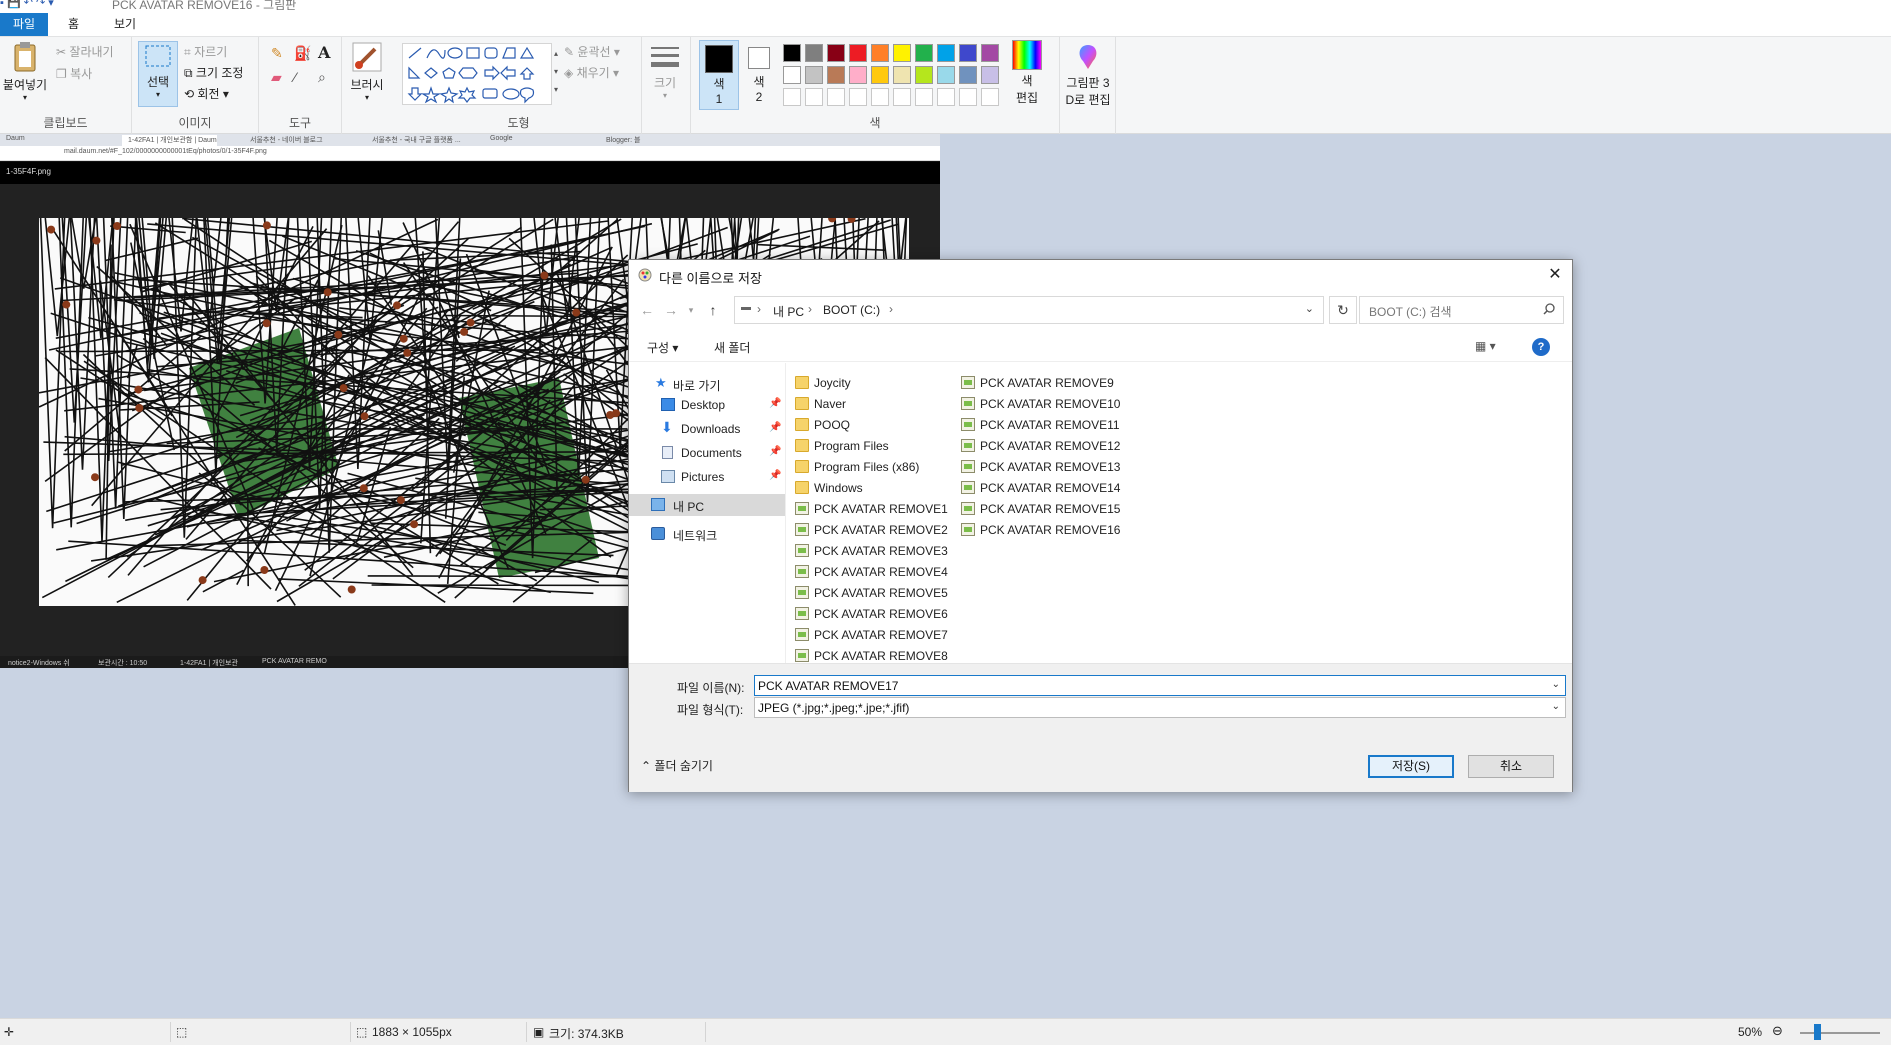 Image resolution: width=1891 pixels, height=1045 pixels. What do you see at coordinates (556, 71) in the screenshot?
I see `shapes-scroll-down-icon: ▾` at bounding box center [556, 71].